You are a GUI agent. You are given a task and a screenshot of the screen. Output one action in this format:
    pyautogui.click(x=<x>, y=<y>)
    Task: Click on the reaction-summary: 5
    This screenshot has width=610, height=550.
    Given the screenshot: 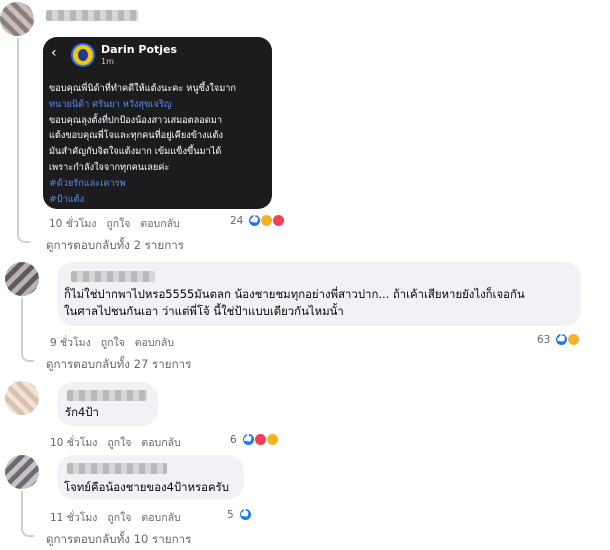 What is the action you would take?
    pyautogui.click(x=239, y=514)
    